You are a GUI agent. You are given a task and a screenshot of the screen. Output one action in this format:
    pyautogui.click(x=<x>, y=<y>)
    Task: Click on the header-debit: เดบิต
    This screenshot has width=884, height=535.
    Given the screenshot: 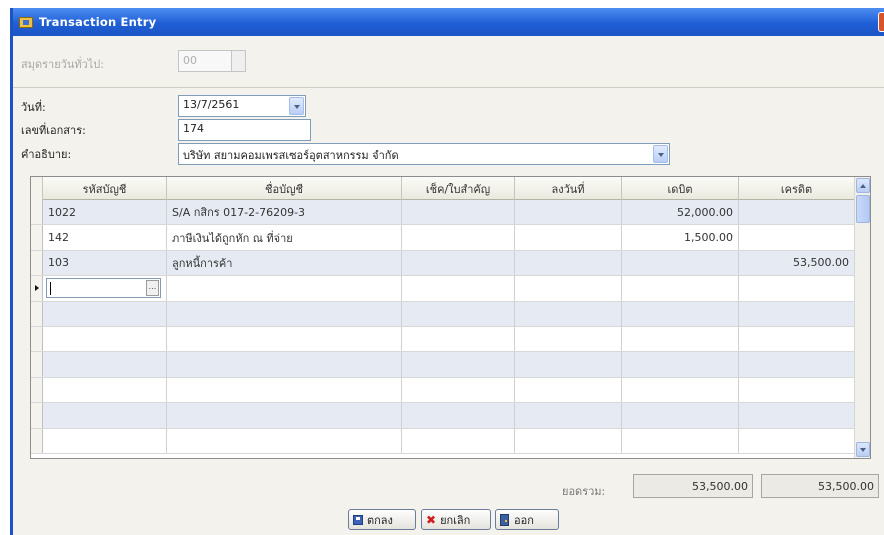 What is the action you would take?
    pyautogui.click(x=680, y=188)
    